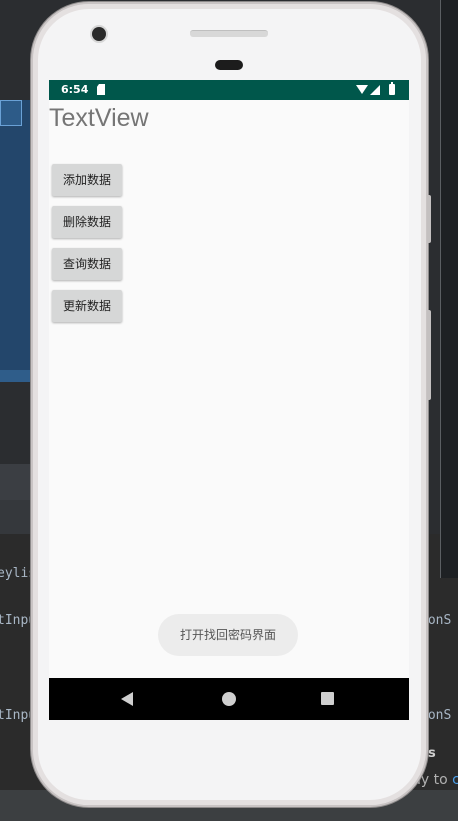 This screenshot has height=821, width=458. What do you see at coordinates (449, 289) in the screenshot?
I see `ide-right-panel` at bounding box center [449, 289].